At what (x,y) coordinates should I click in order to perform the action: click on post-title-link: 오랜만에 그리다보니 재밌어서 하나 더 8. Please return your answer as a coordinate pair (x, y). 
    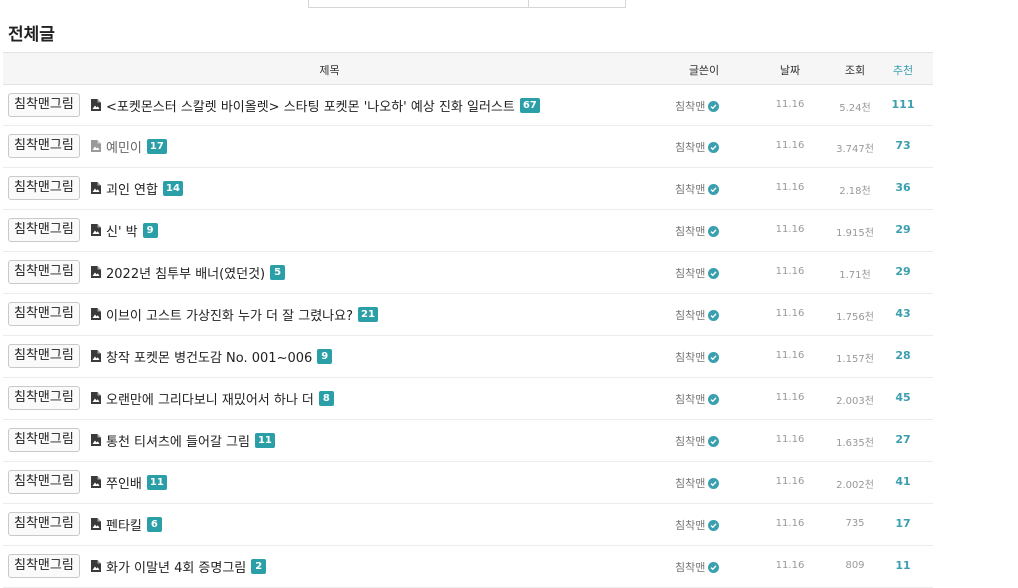
    Looking at the image, I should click on (212, 398).